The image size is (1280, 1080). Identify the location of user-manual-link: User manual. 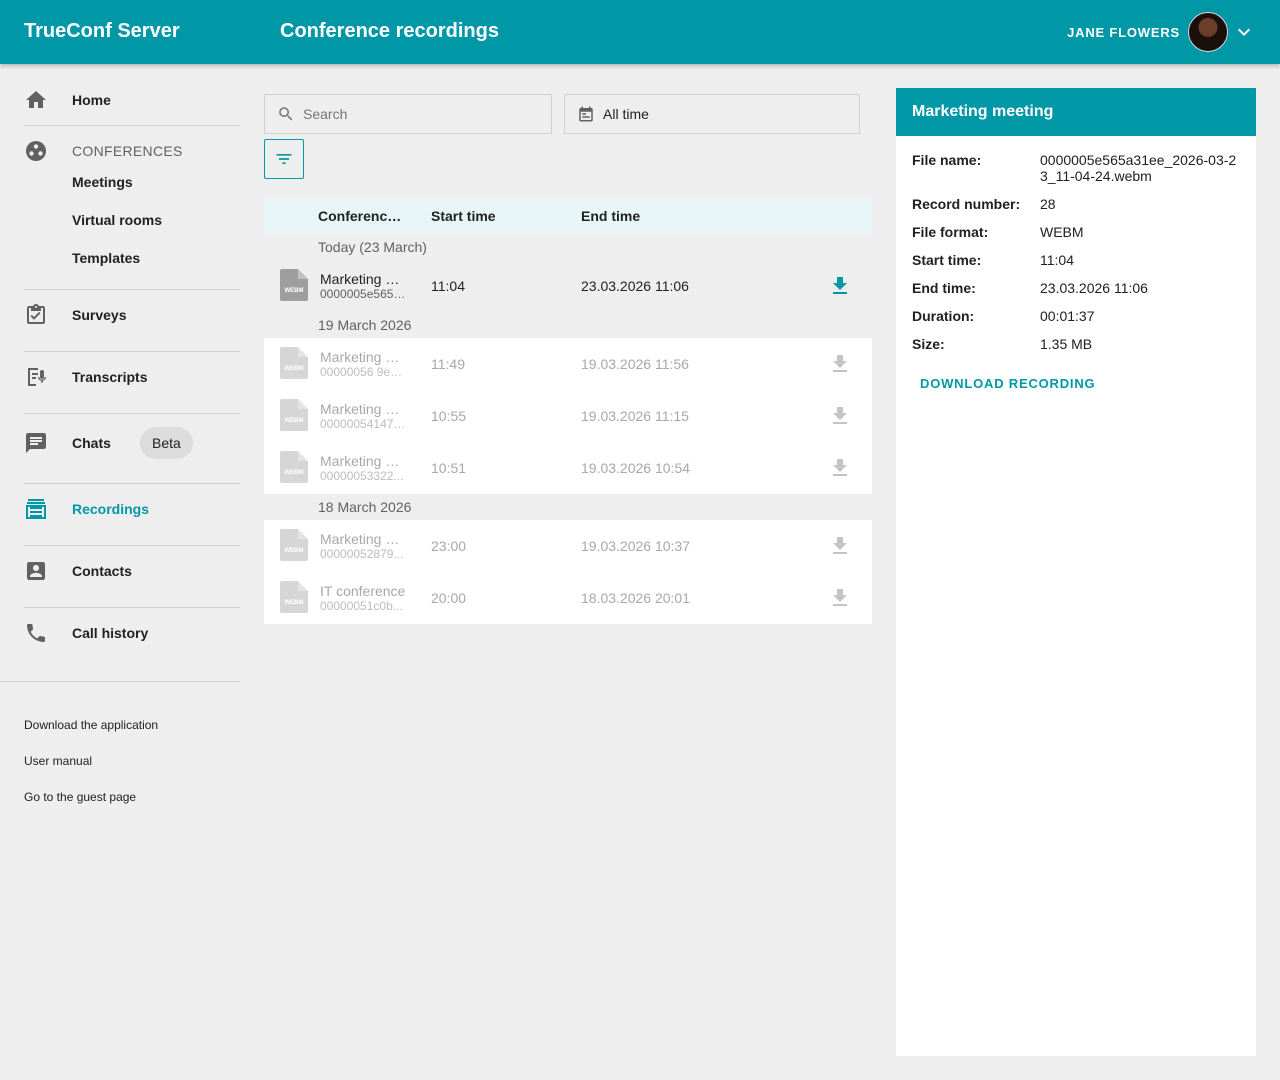
(58, 761).